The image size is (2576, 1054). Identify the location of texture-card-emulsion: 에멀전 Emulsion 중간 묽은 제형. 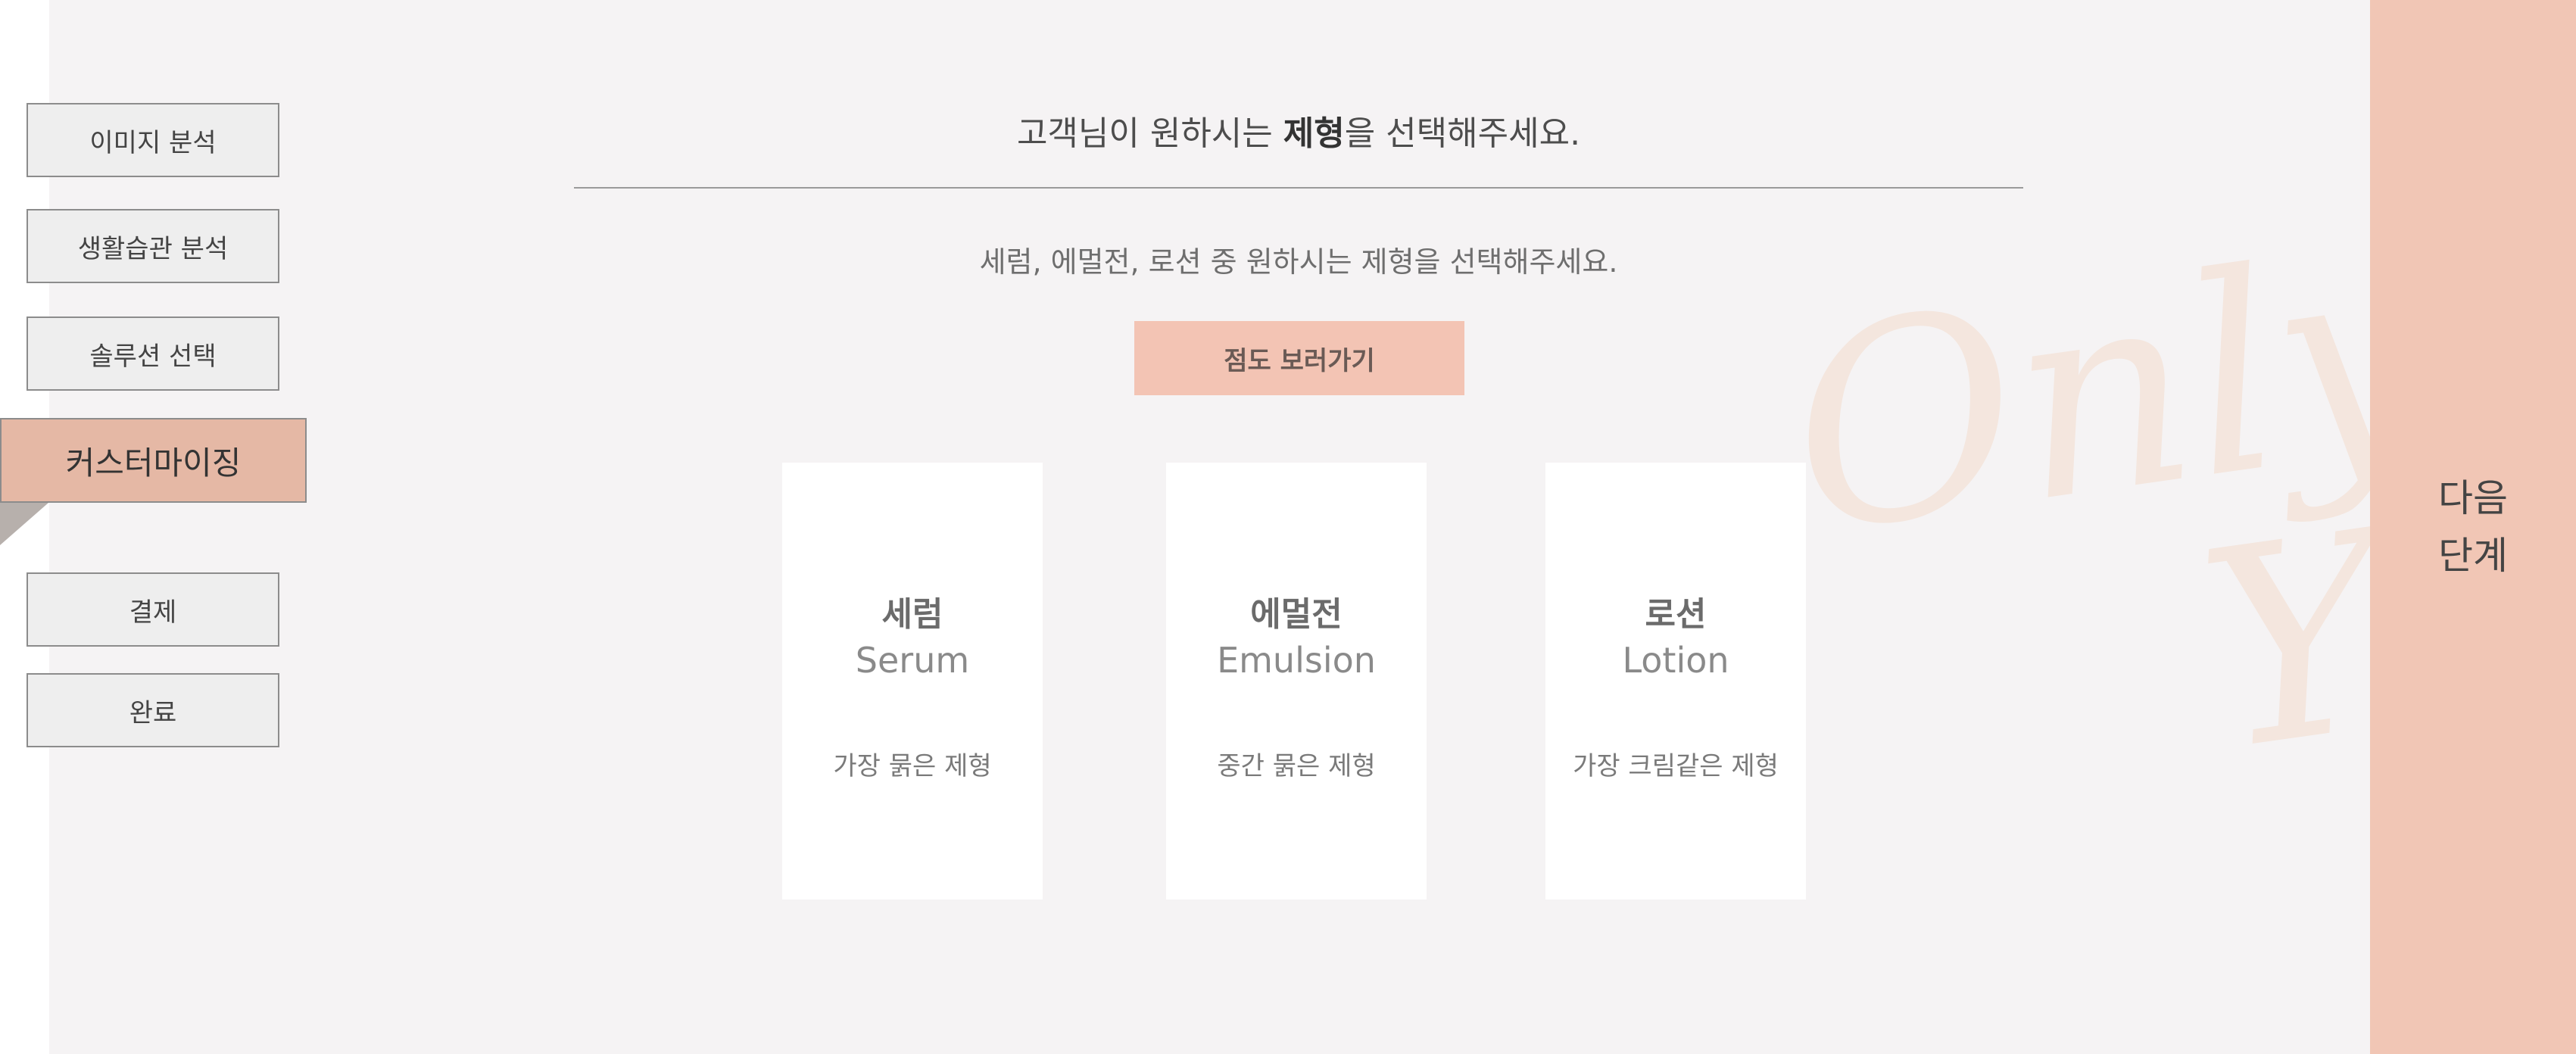
(1296, 682).